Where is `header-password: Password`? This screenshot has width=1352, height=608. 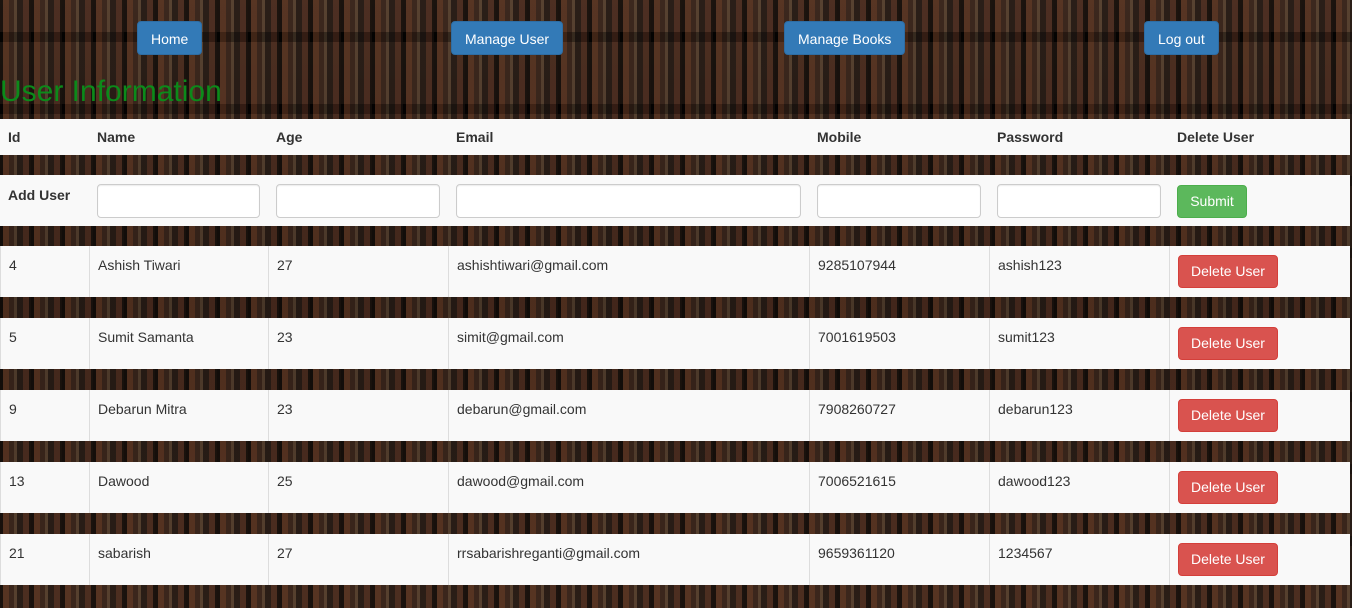 header-password: Password is located at coordinates (1030, 137).